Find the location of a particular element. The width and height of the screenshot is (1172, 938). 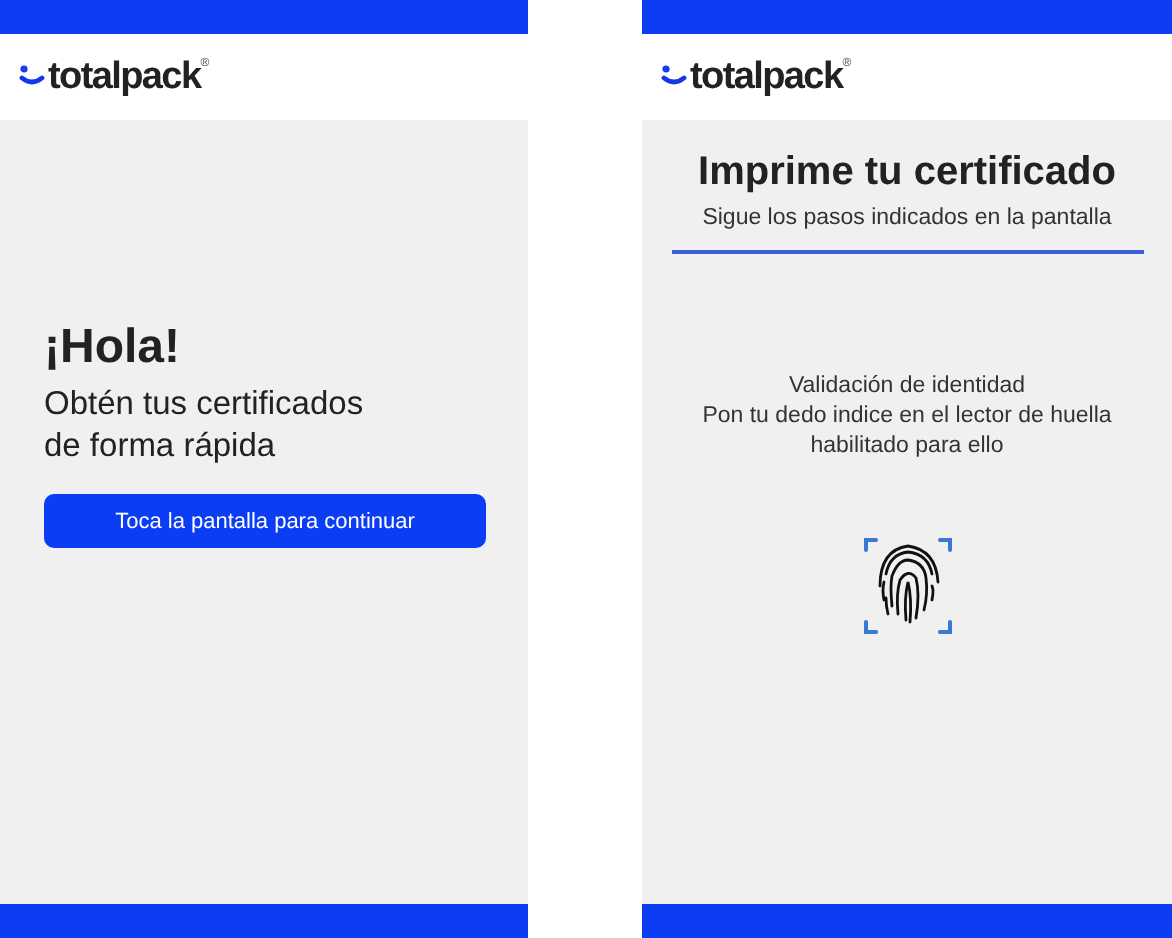

screen-title: Imprime tu certificado is located at coordinates (907, 173).